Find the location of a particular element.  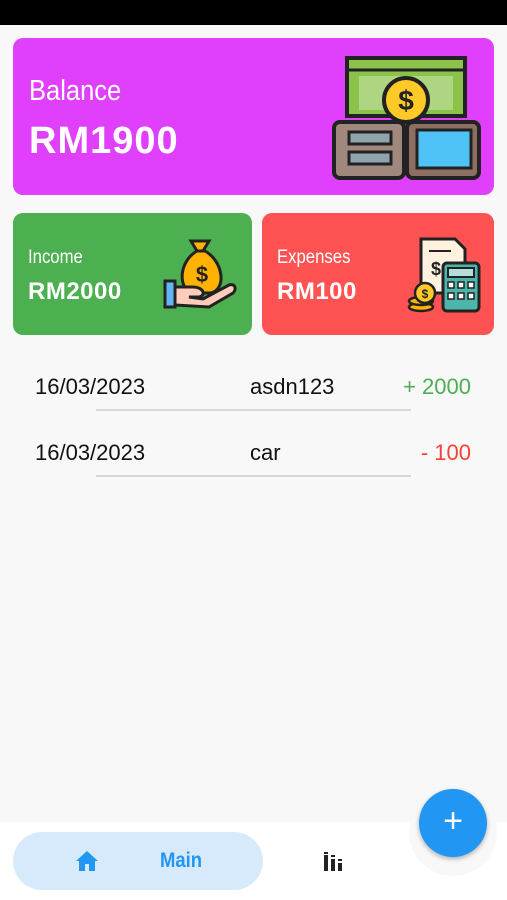

home-icon is located at coordinates (87, 863).